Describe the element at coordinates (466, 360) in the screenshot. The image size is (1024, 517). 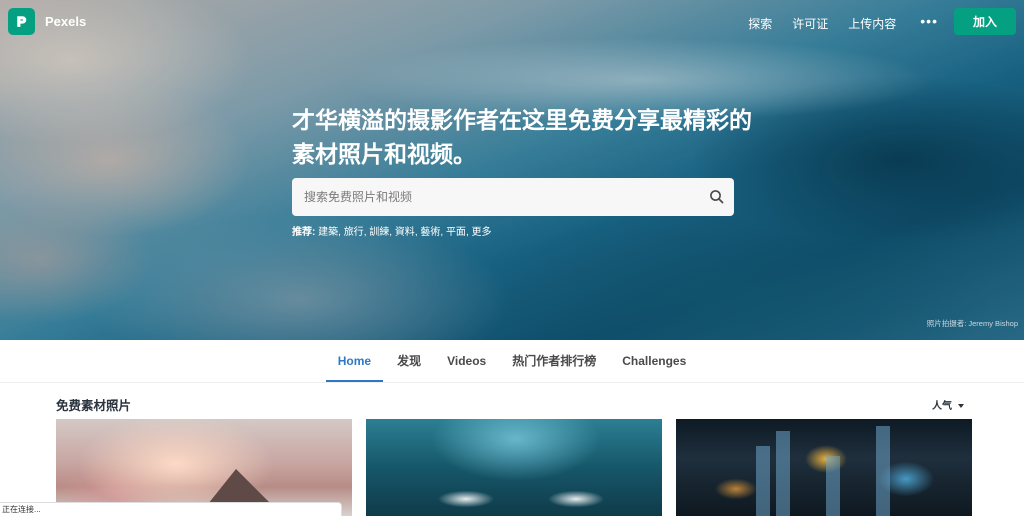
I see `tab-videos: Videos` at that location.